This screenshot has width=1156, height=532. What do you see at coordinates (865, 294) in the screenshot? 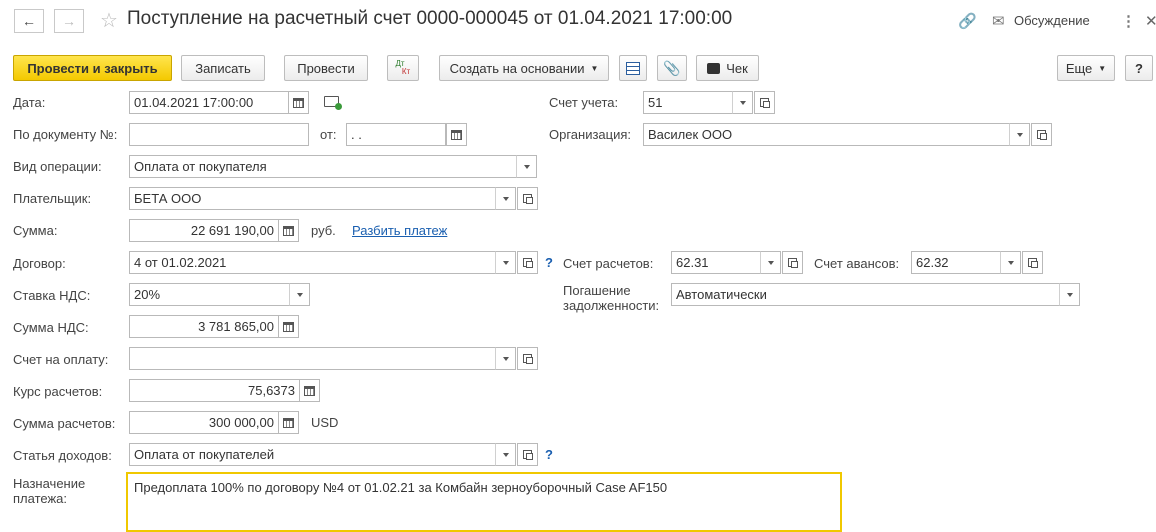
I see `debt-repayment-select: Автоматически` at bounding box center [865, 294].